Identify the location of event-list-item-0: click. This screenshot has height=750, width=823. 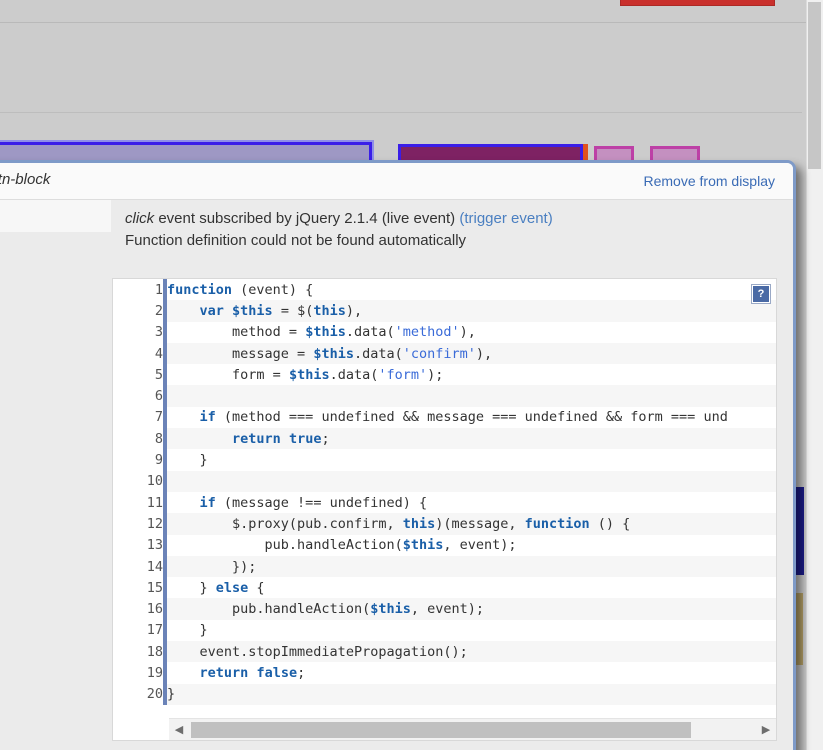
(55, 216).